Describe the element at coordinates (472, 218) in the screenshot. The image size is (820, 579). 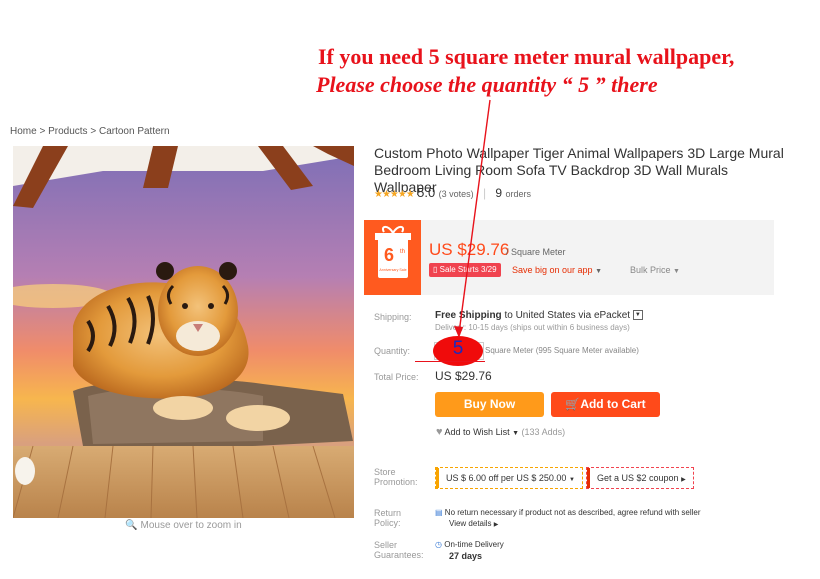
I see `annotation-arrow` at that location.